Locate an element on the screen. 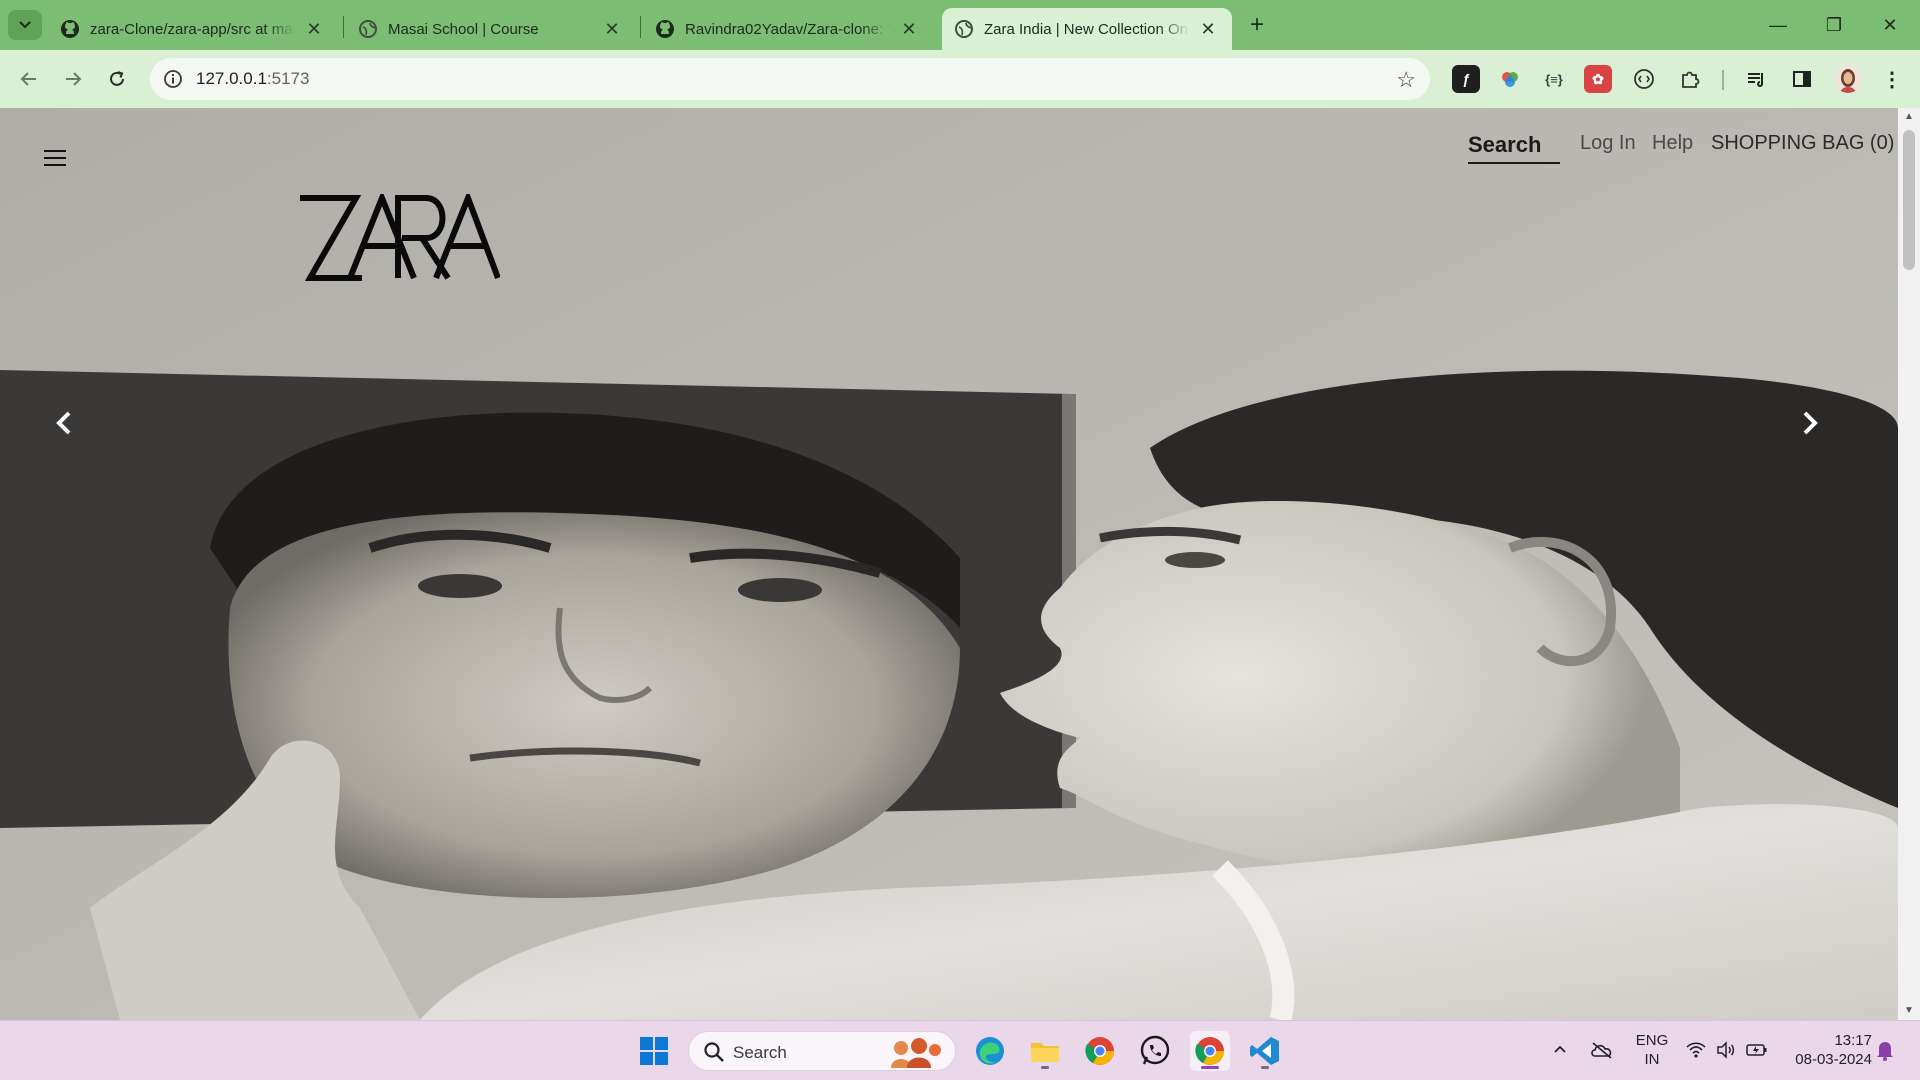 The image size is (1920, 1080). json-icon: {≡} is located at coordinates (1554, 79).